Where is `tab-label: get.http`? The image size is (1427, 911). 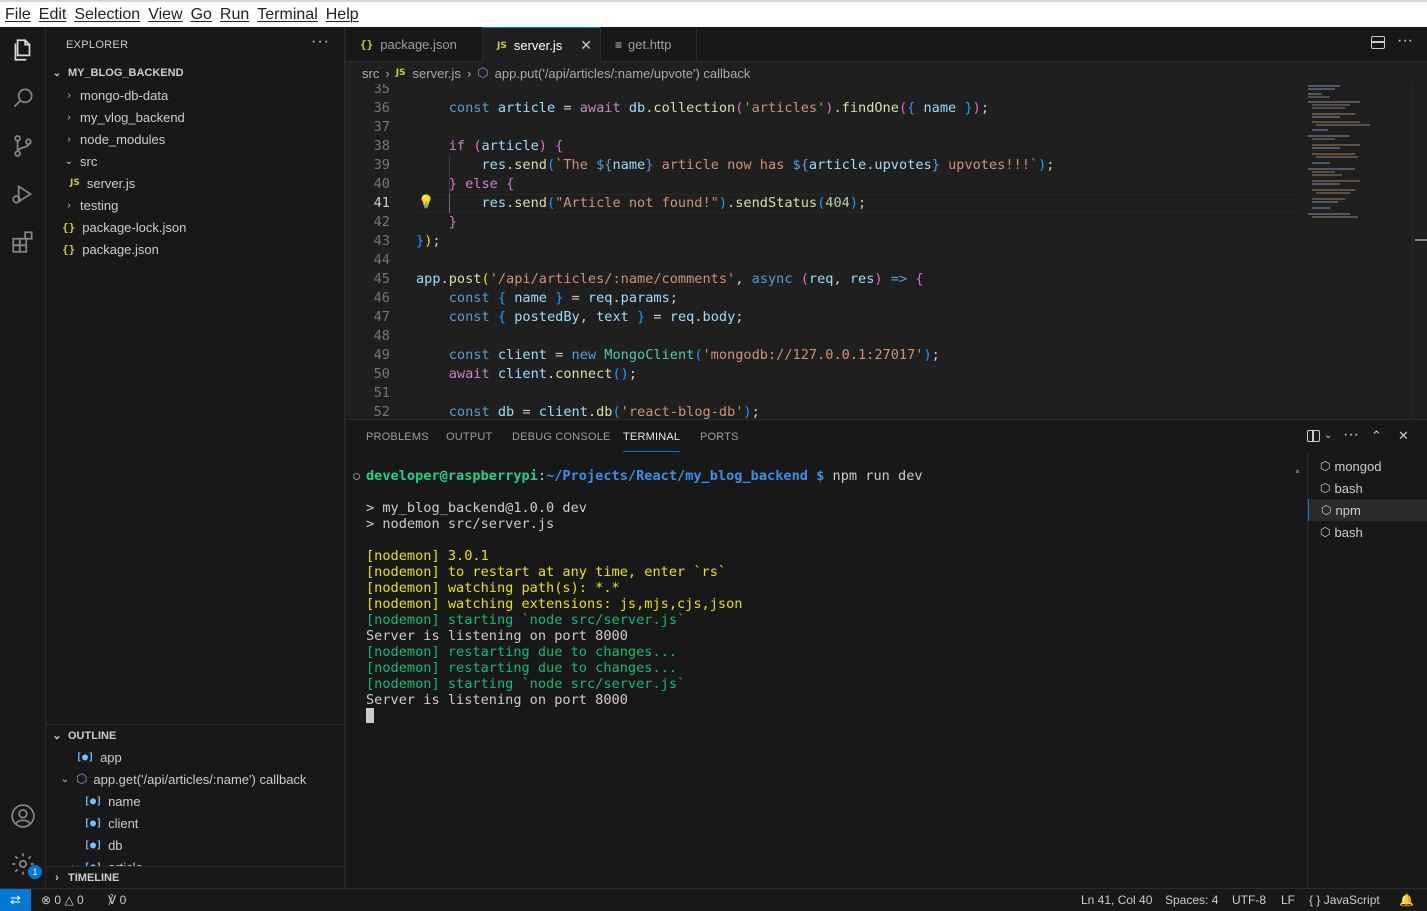
tab-label: get.http is located at coordinates (650, 44).